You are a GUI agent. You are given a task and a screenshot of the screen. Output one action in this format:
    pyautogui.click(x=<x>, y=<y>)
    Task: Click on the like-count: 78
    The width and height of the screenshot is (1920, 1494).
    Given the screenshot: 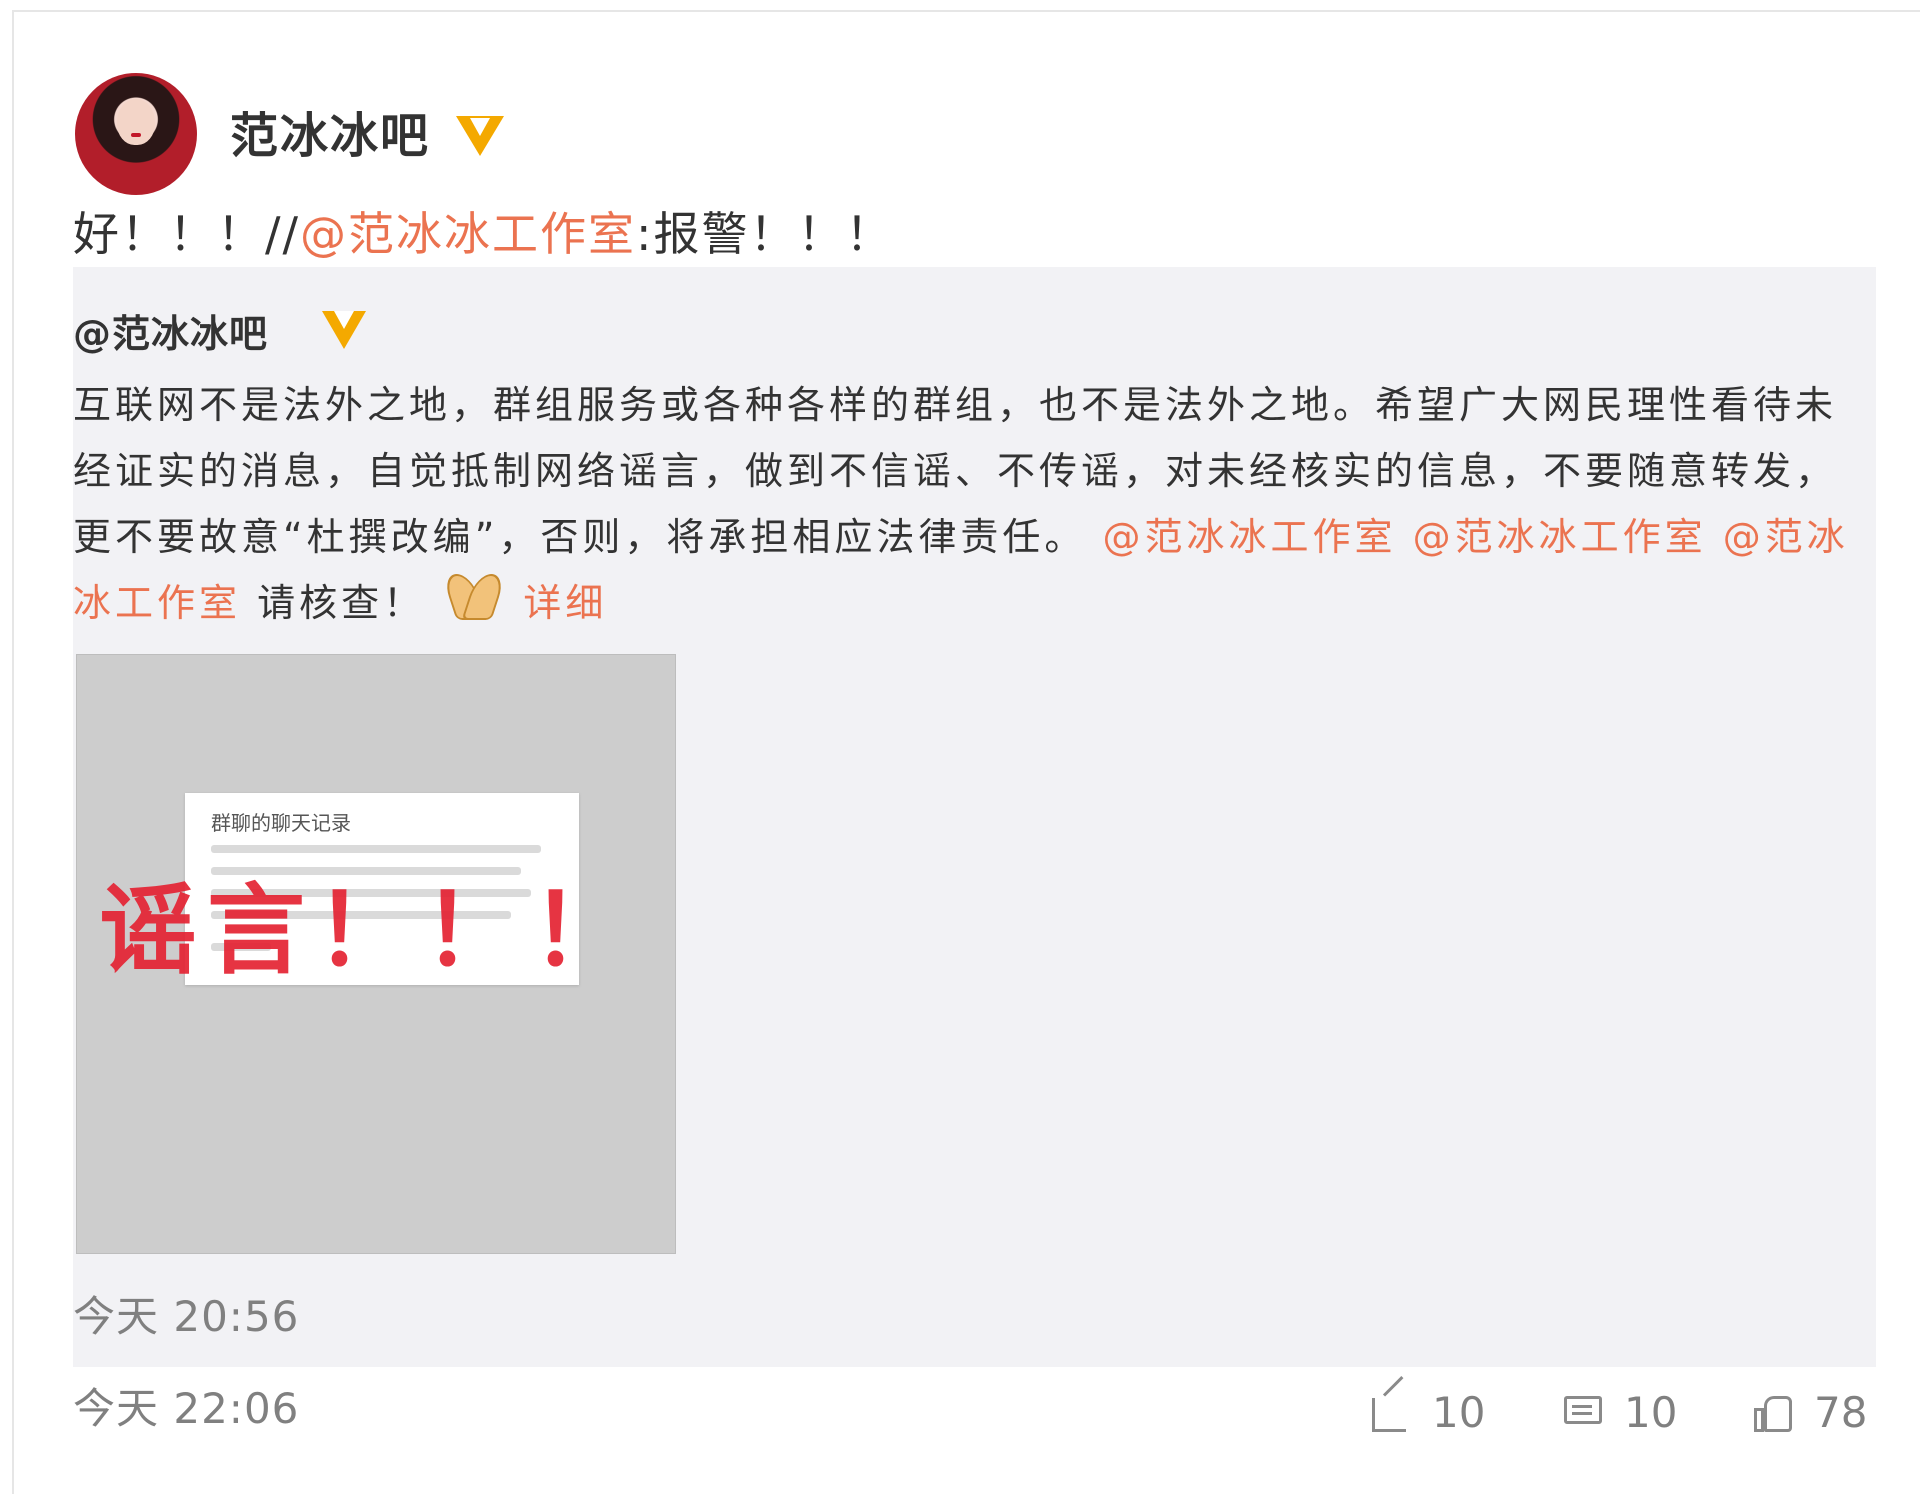 What is the action you would take?
    pyautogui.click(x=1841, y=1412)
    